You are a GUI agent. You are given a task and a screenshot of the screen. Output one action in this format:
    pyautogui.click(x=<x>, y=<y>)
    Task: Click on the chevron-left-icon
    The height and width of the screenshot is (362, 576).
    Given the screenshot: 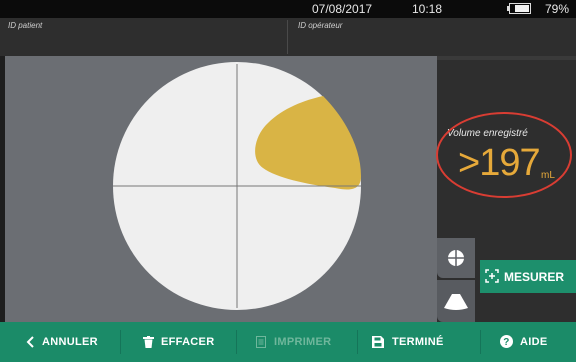 What is the action you would take?
    pyautogui.click(x=30, y=342)
    